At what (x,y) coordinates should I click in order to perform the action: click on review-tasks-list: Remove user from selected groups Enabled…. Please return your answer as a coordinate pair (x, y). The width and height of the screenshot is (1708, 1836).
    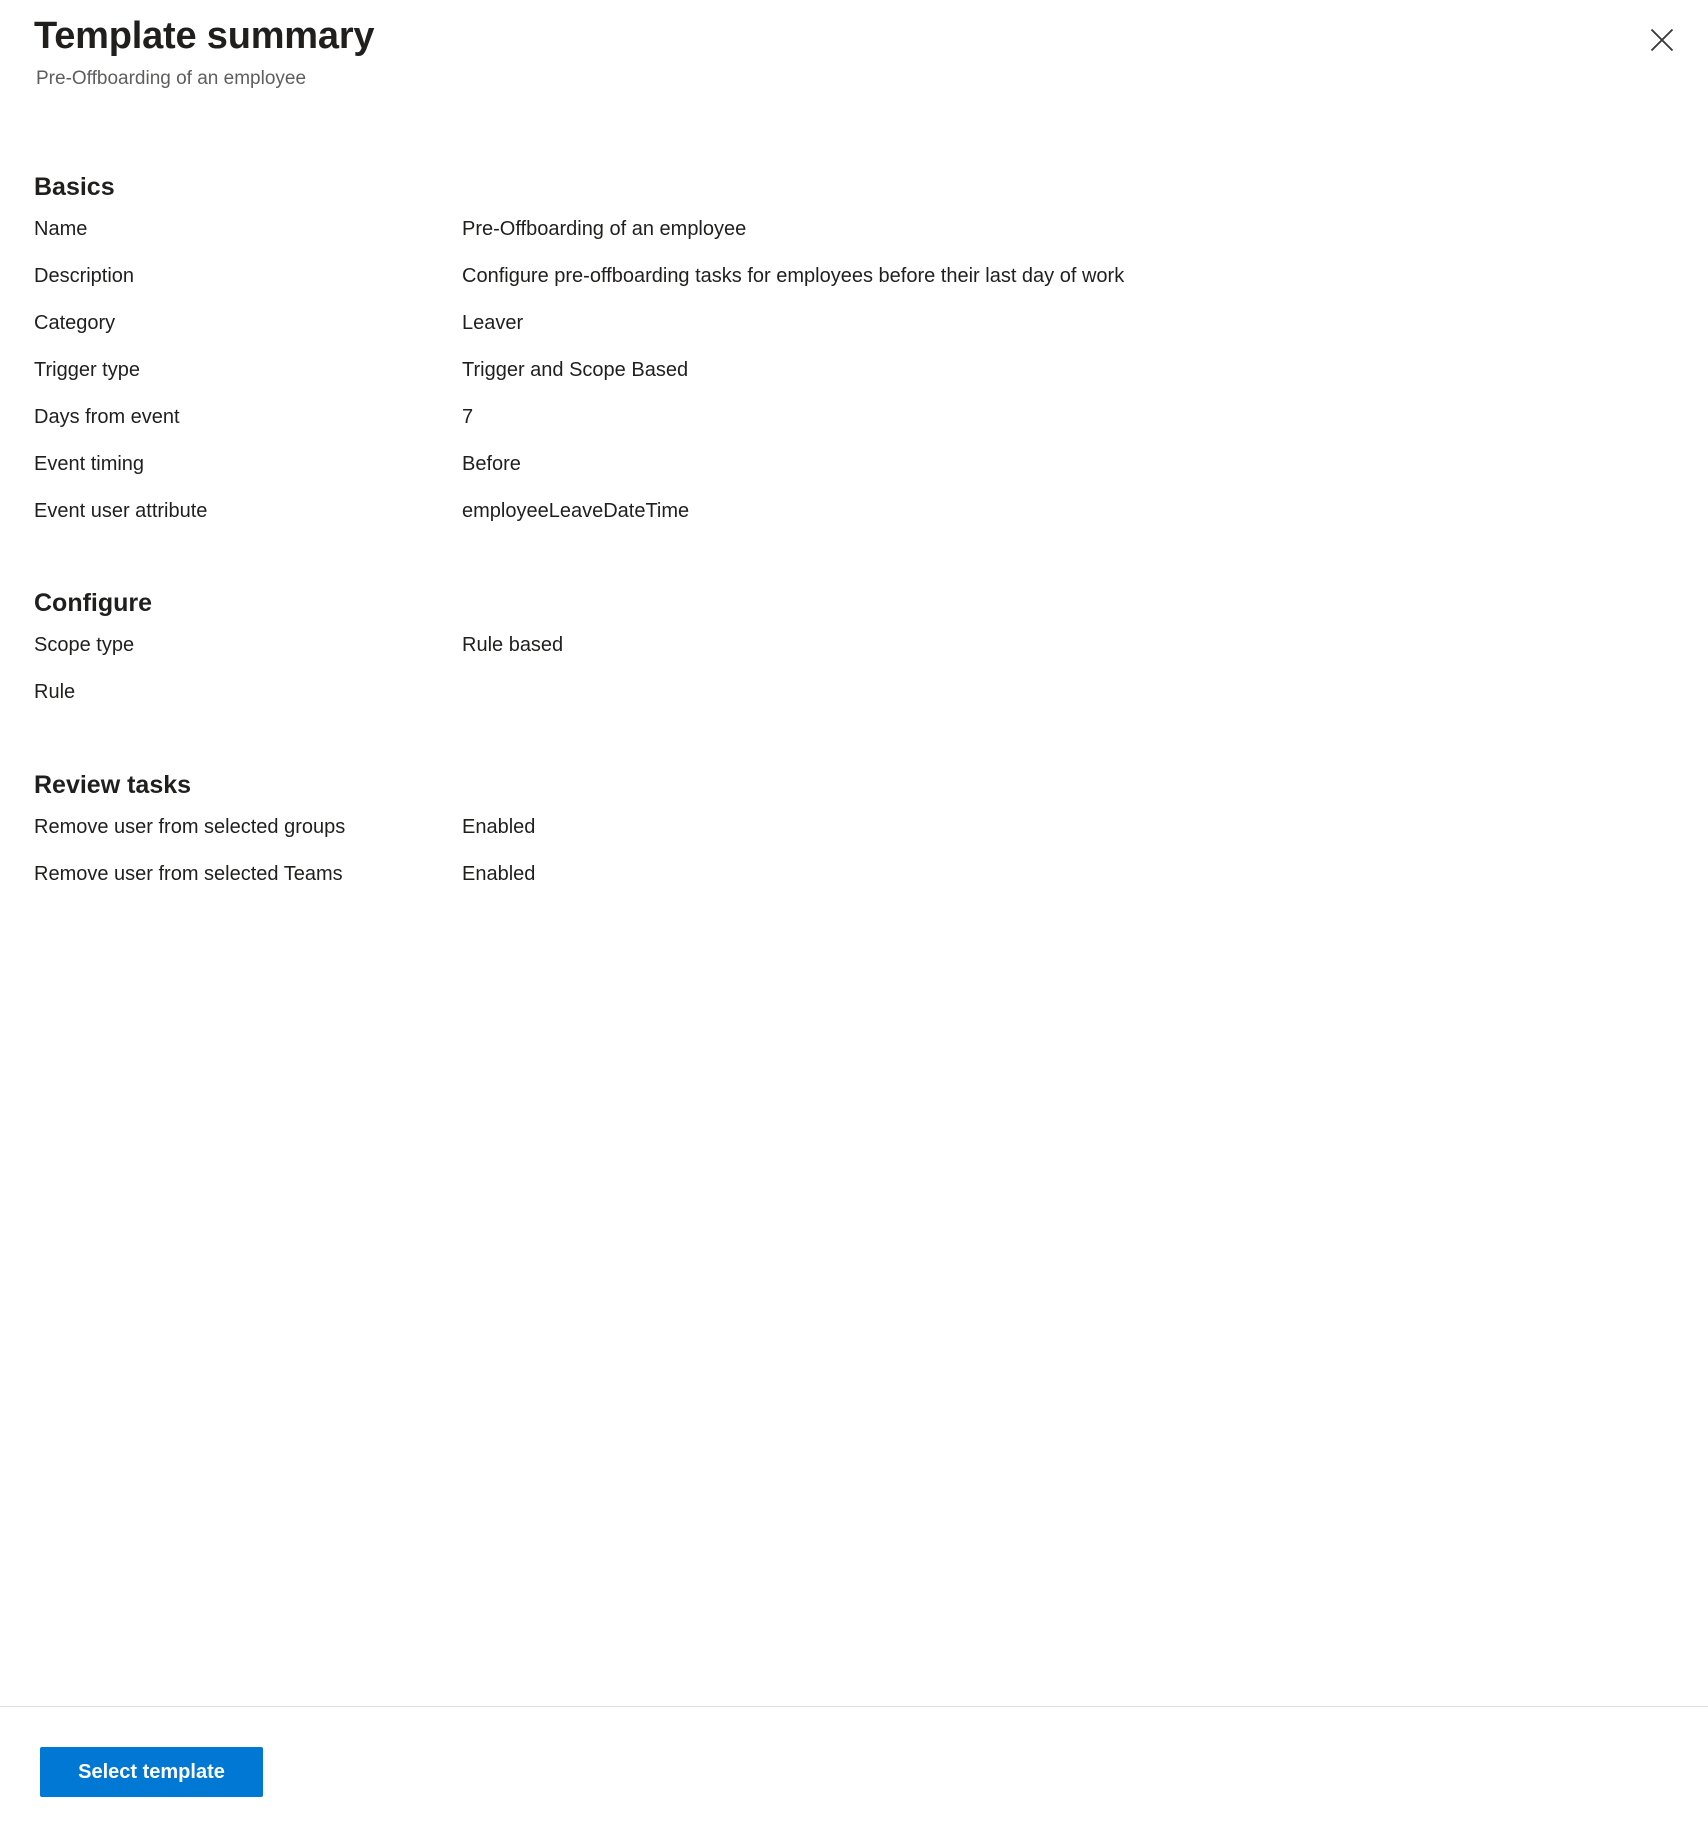
    Looking at the image, I should click on (853, 861).